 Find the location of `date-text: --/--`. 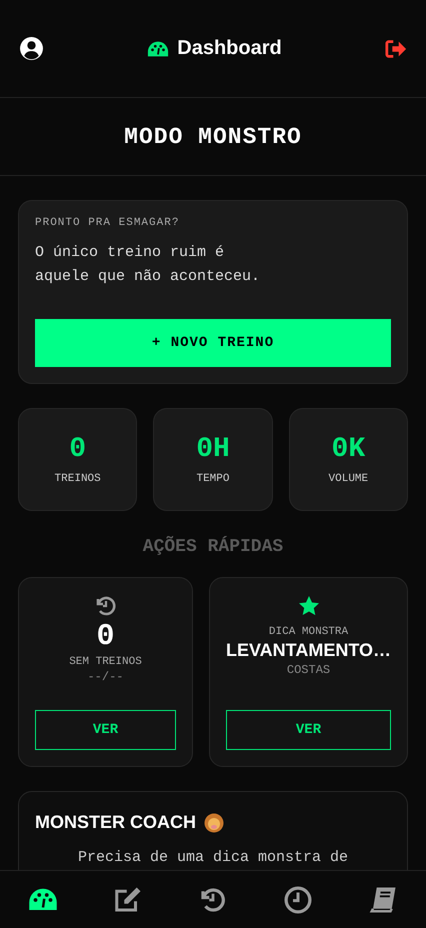

date-text: --/-- is located at coordinates (105, 677).